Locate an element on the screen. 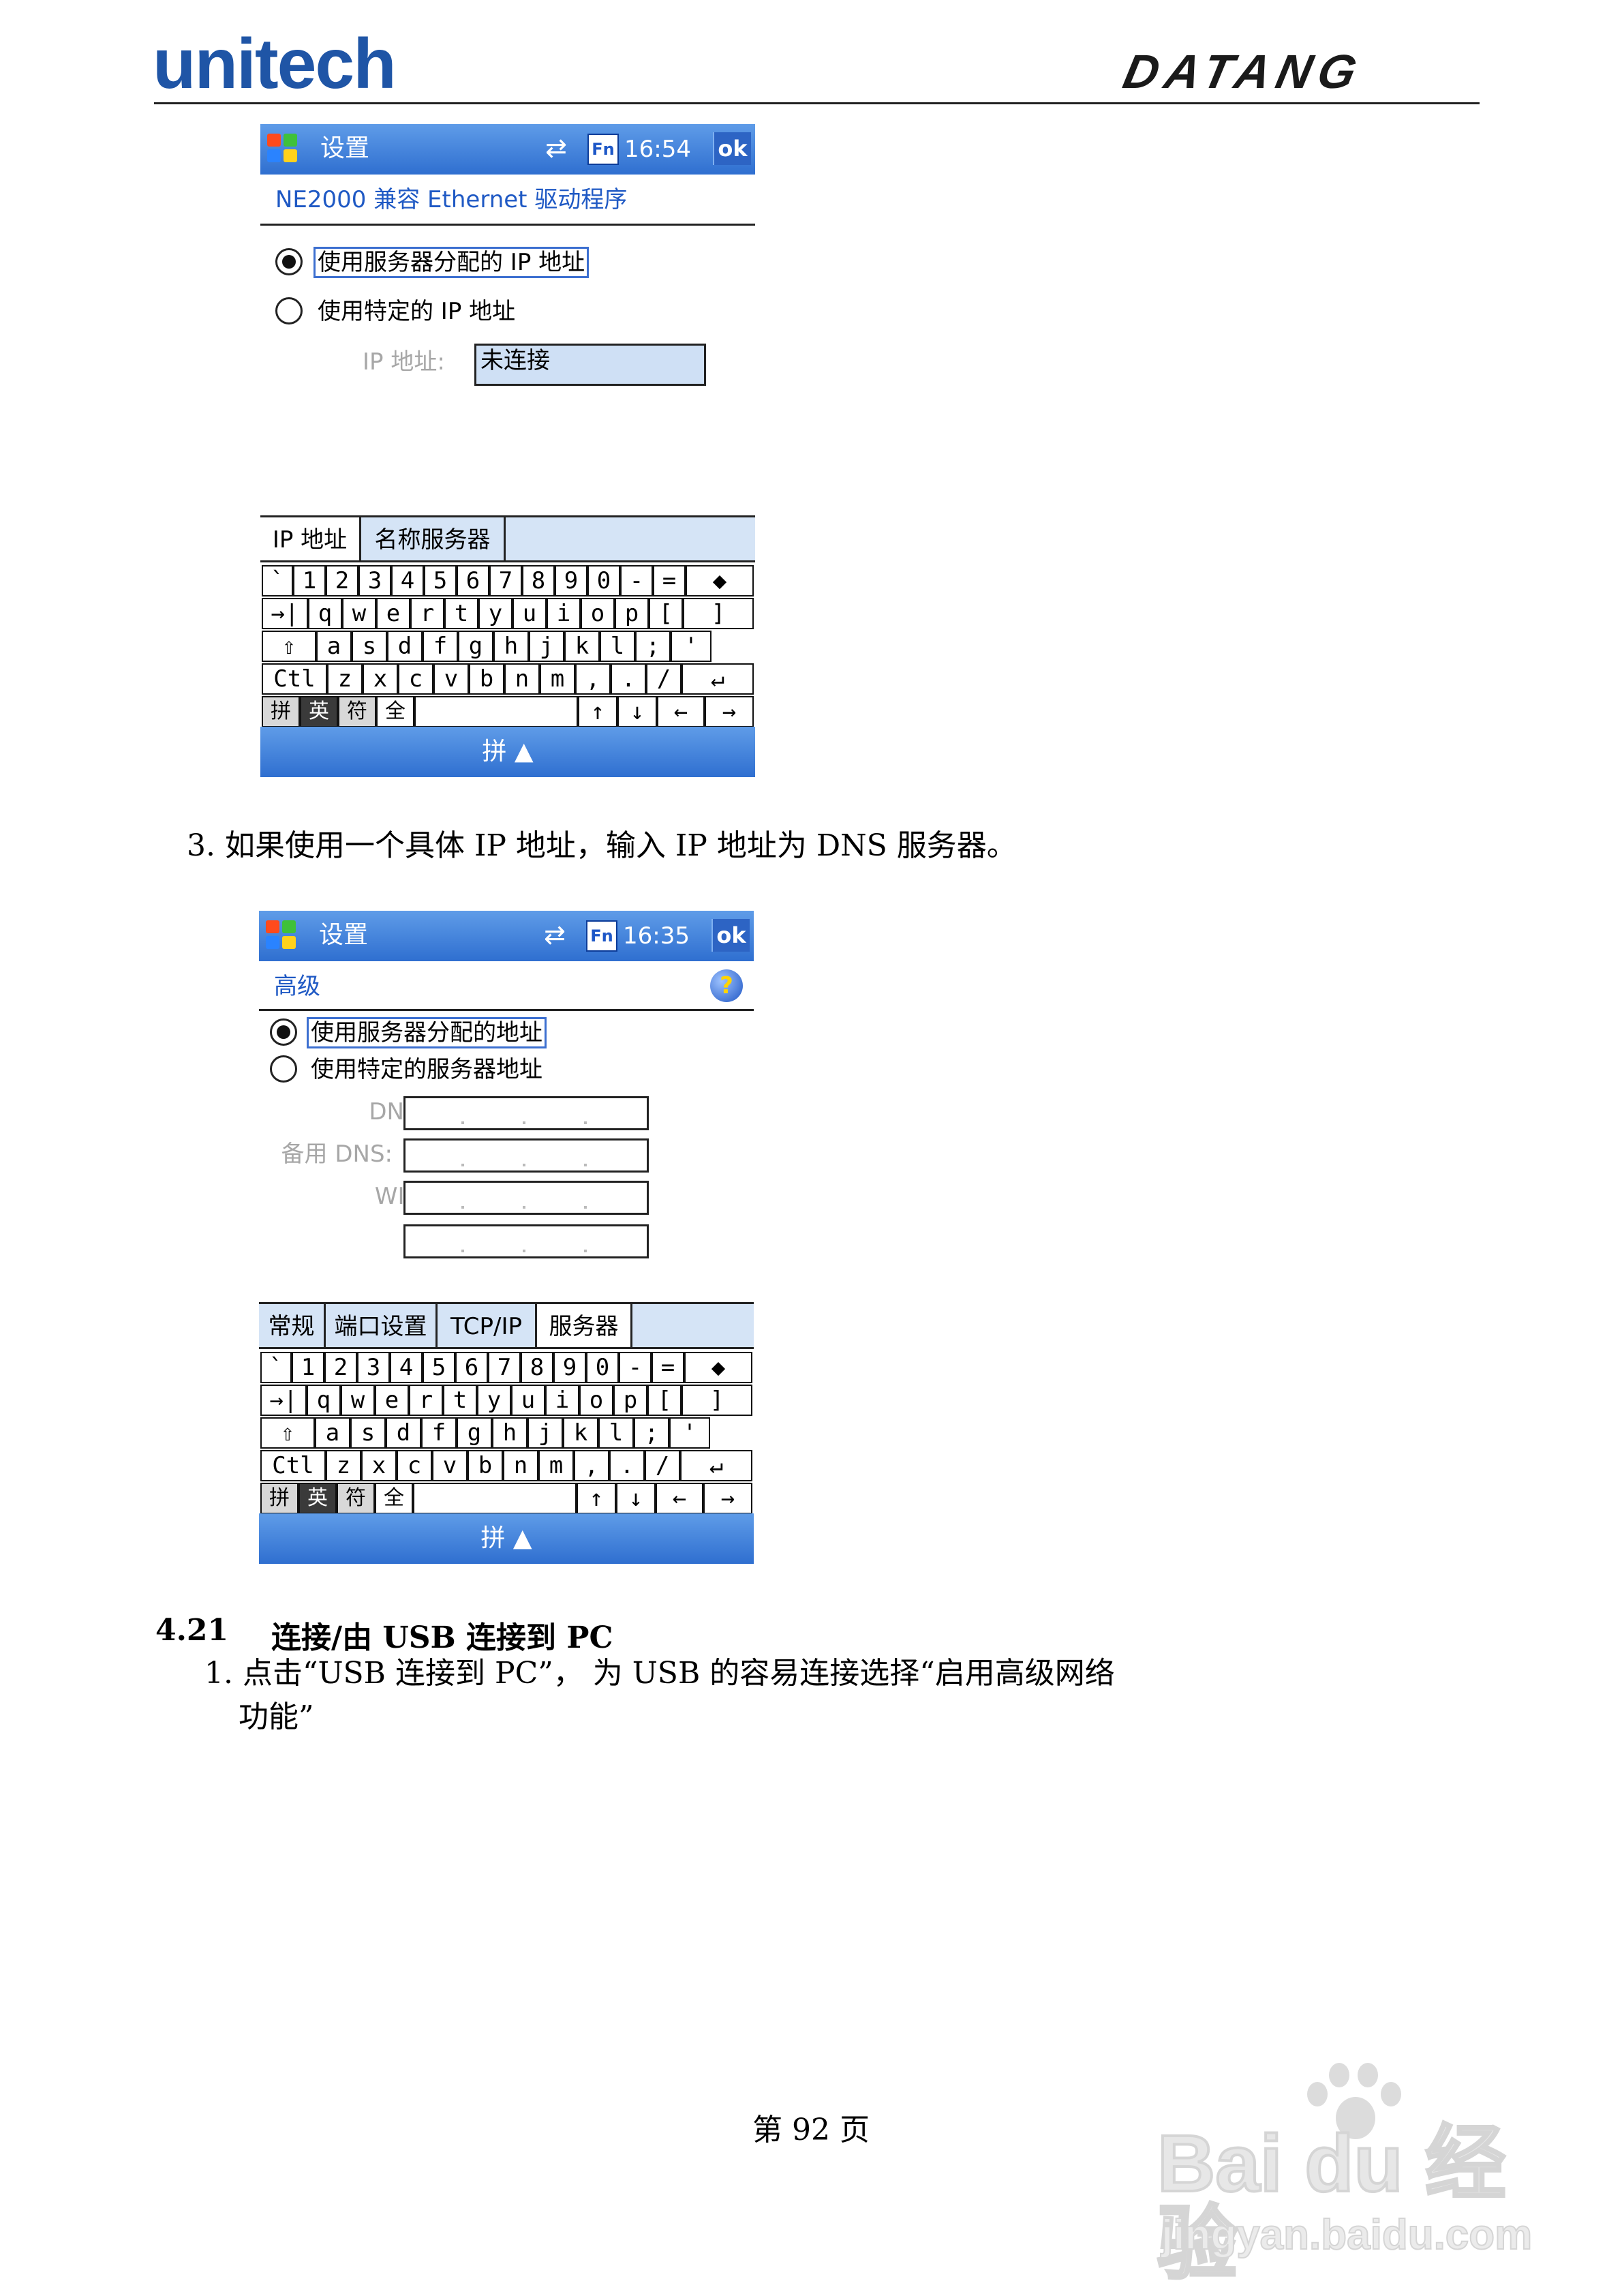 The image size is (1622, 2296). key-t: t is located at coordinates (461, 613).